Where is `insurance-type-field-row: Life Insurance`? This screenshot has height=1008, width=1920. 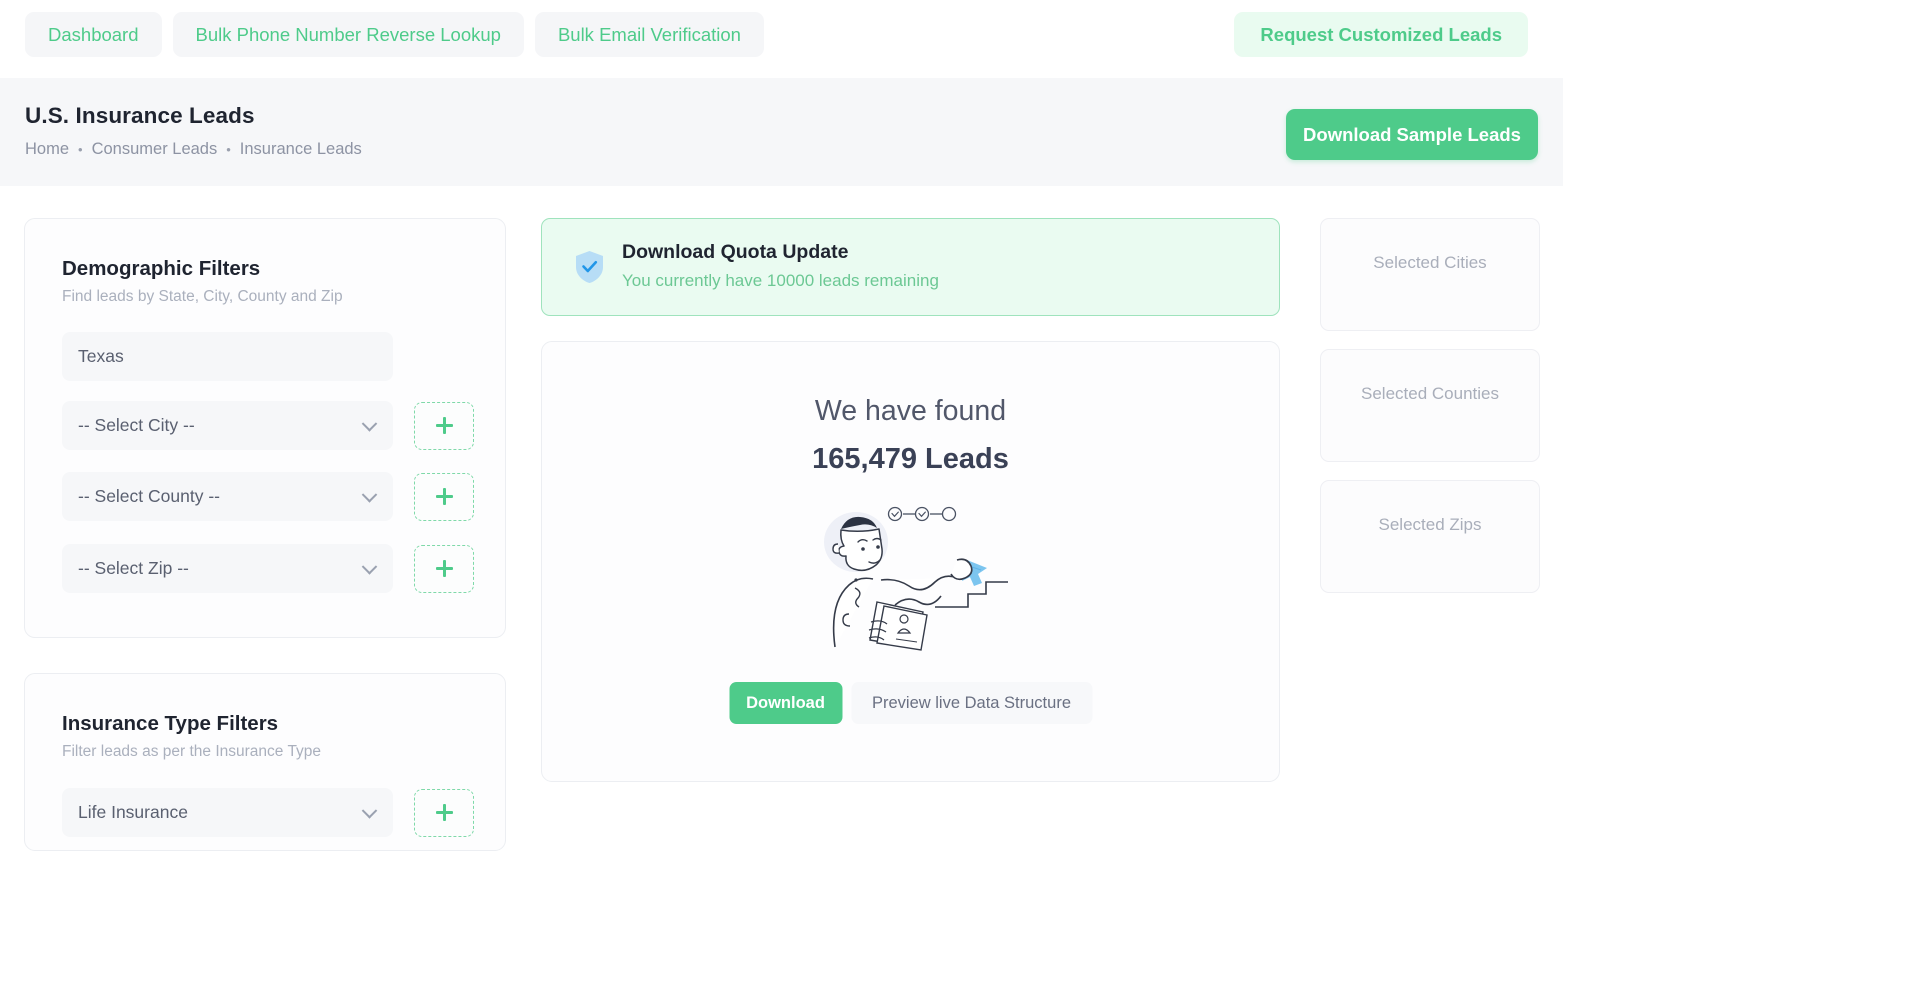
insurance-type-field-row: Life Insurance is located at coordinates (268, 812).